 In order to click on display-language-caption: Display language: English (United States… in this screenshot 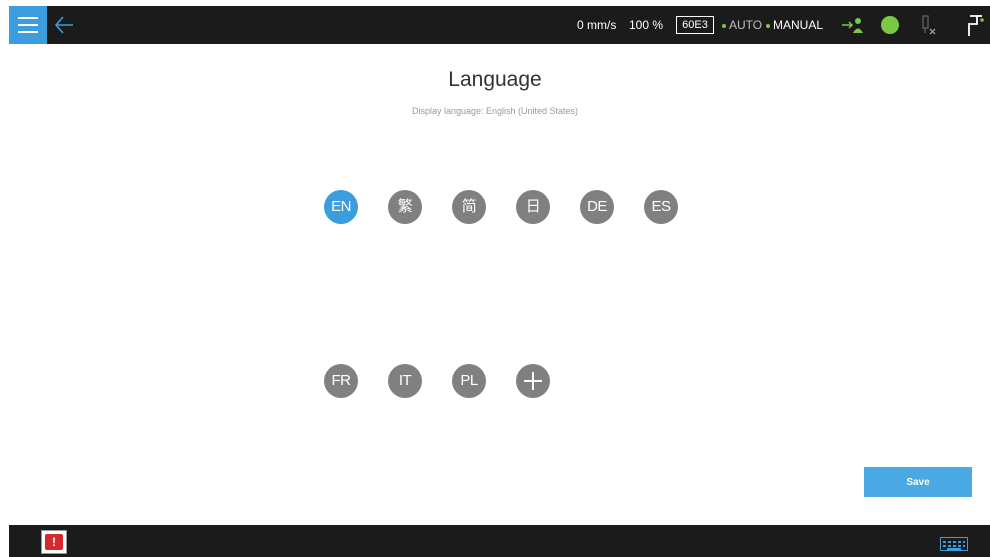, I will do `click(495, 111)`.